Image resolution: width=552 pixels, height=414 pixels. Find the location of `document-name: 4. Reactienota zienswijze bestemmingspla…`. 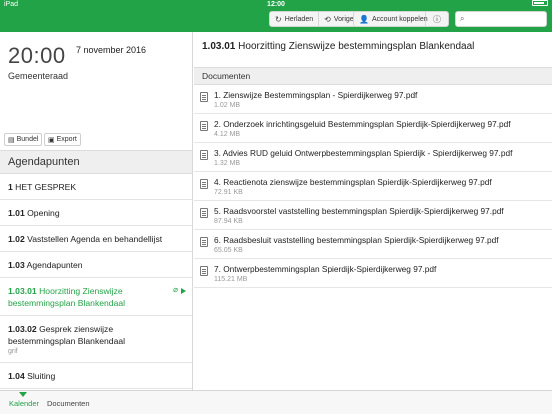

document-name: 4. Reactienota zienswijze bestemmingspla… is located at coordinates (353, 182).